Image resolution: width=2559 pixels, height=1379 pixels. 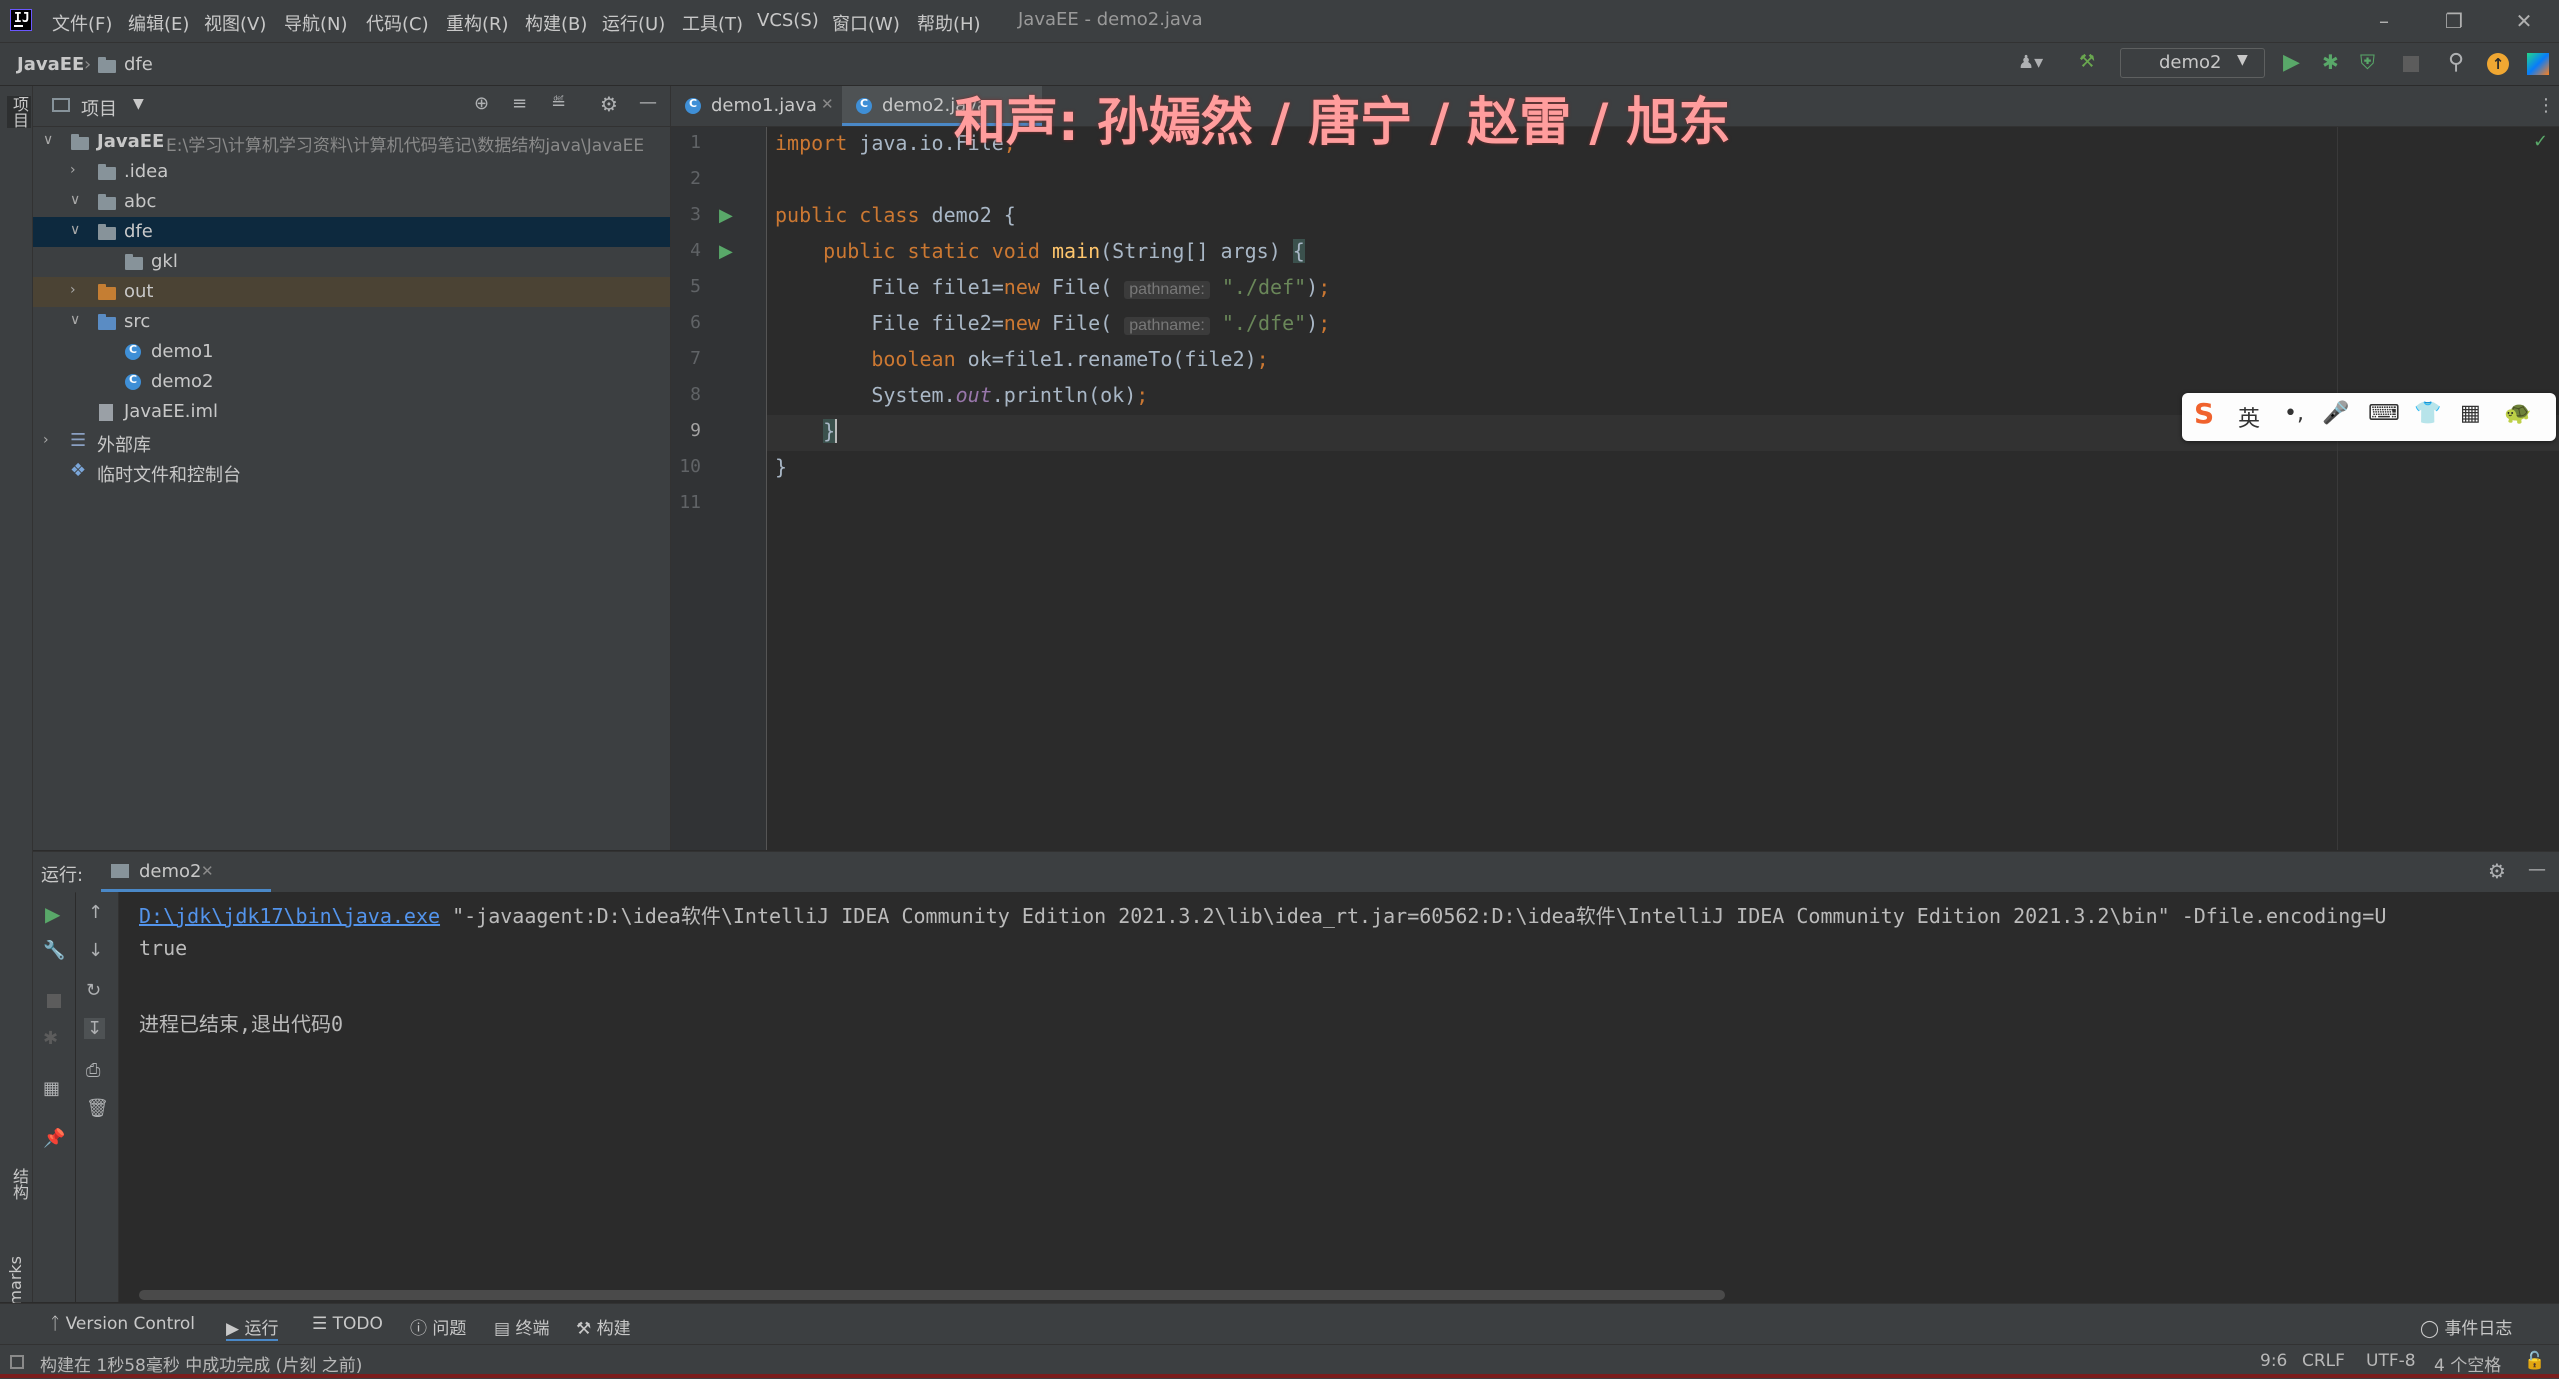 I want to click on arrow-up-icon: ↑, so click(x=95, y=912).